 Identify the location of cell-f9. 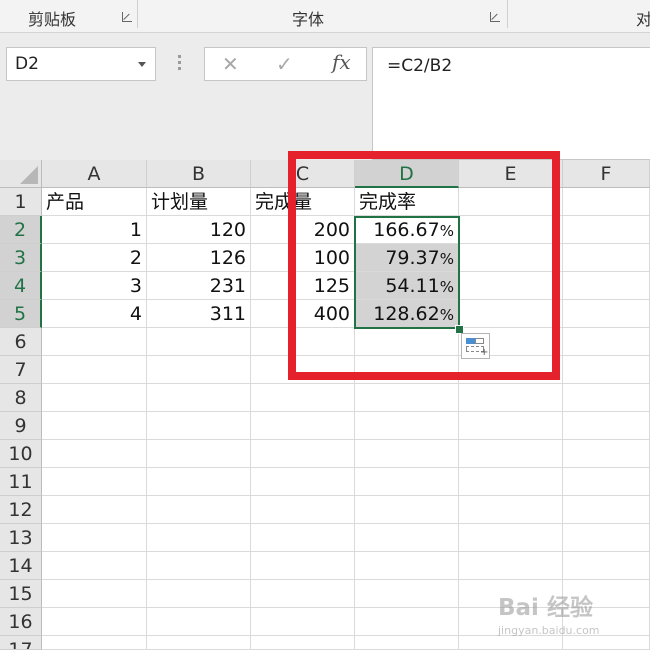
(606, 426).